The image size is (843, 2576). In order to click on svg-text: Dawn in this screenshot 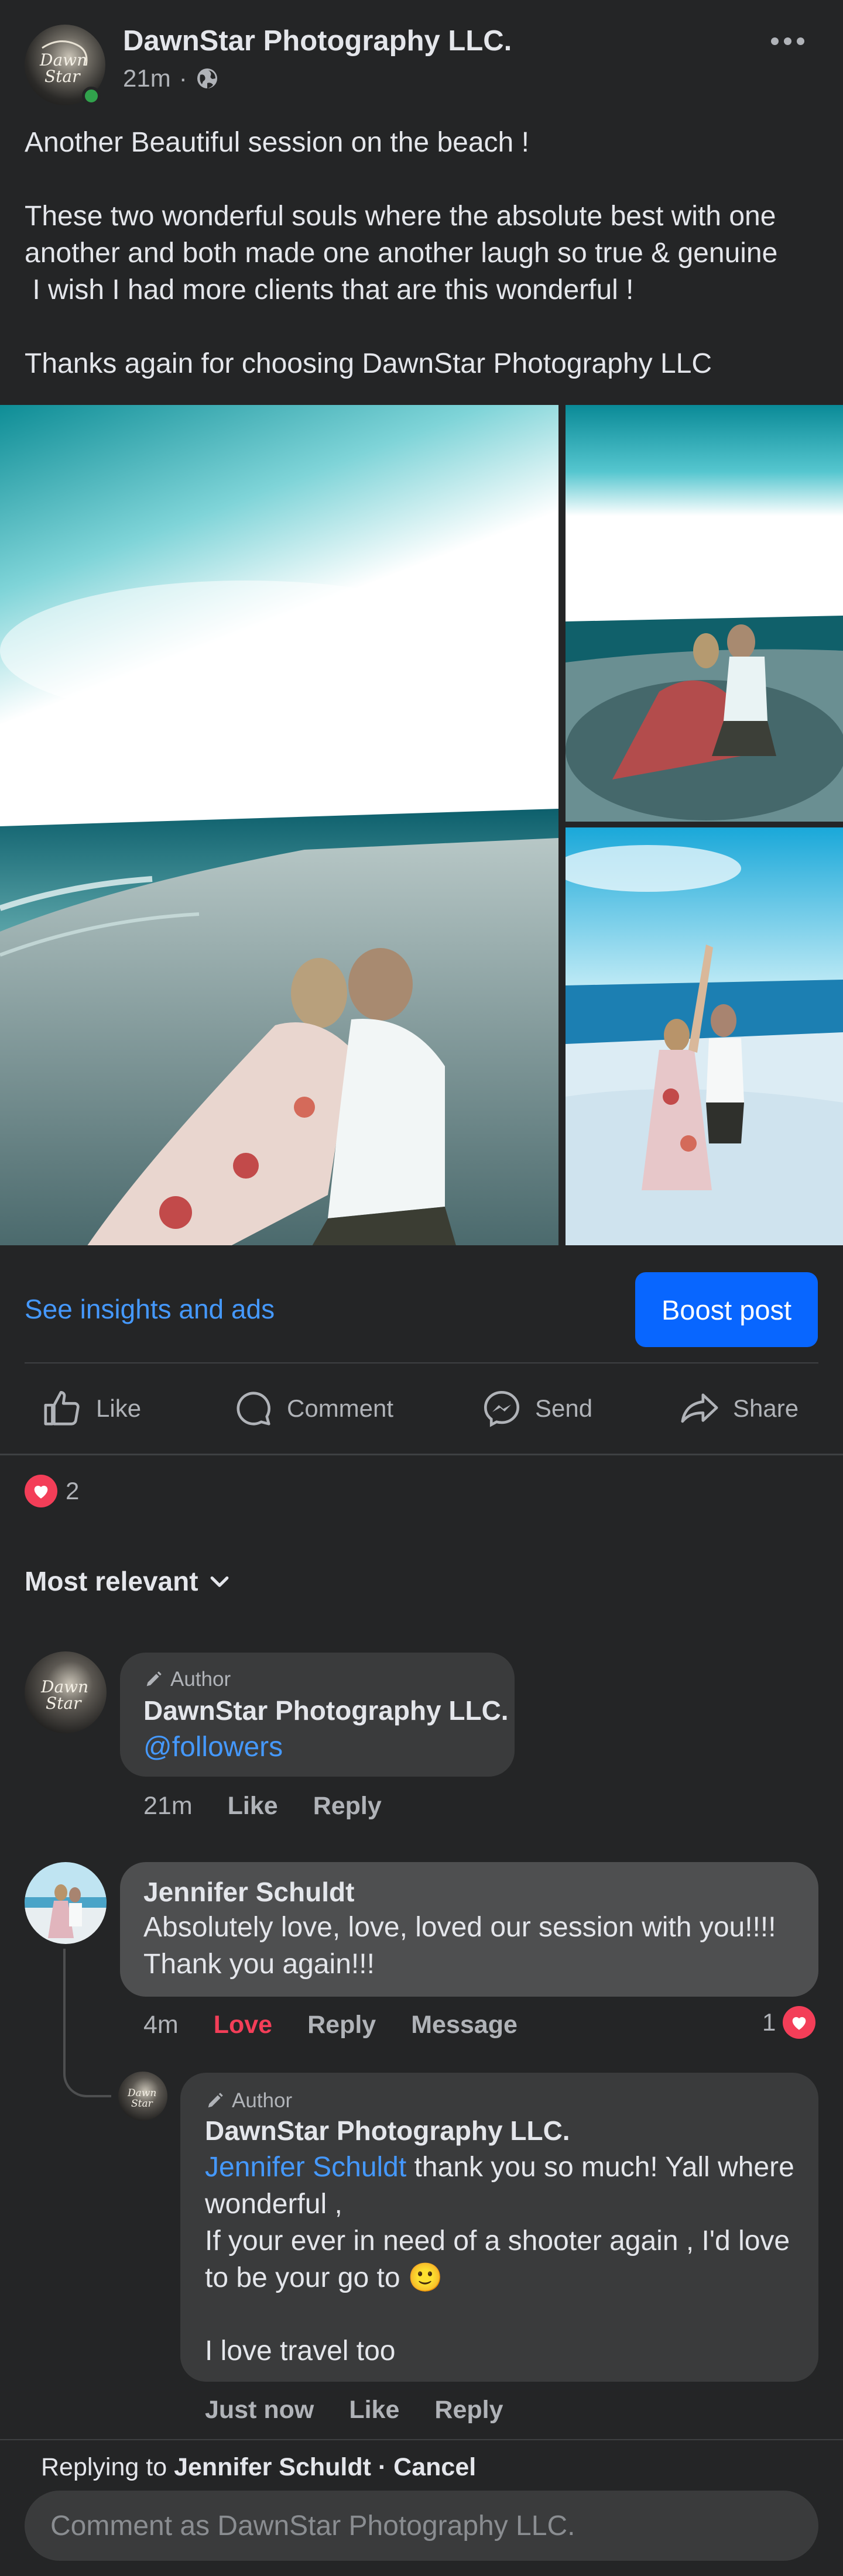, I will do `click(141, 2093)`.